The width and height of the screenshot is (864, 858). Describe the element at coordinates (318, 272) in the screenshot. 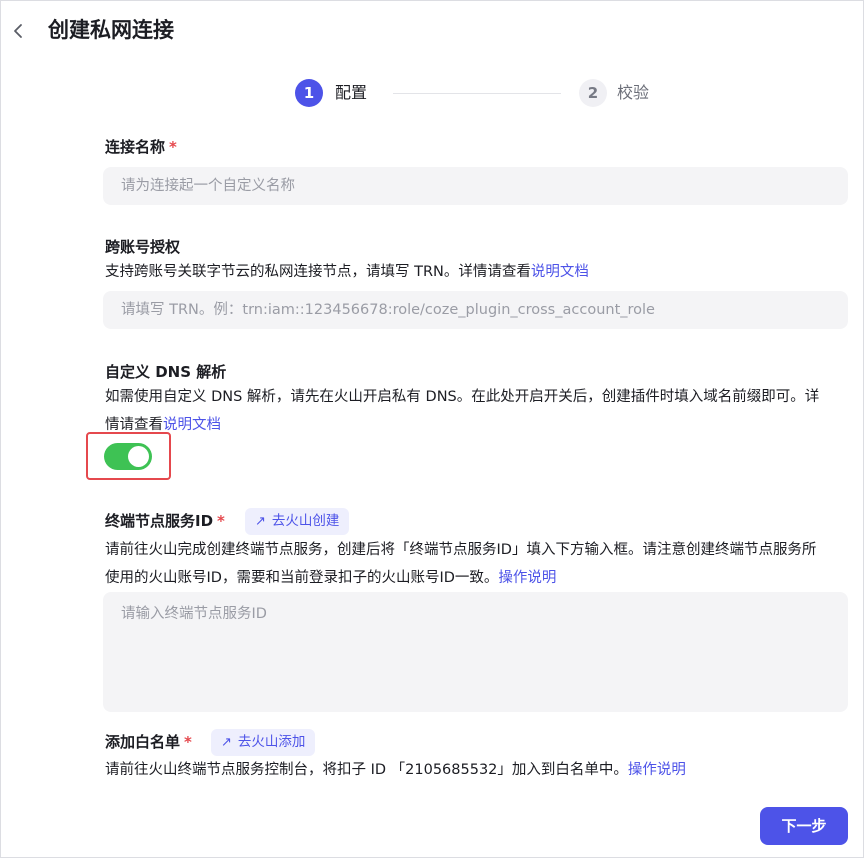

I see `cross-account-desc-text: 支持跨账号关联字节云的私网连接节点，请填写 TRN。详情请查看` at that location.